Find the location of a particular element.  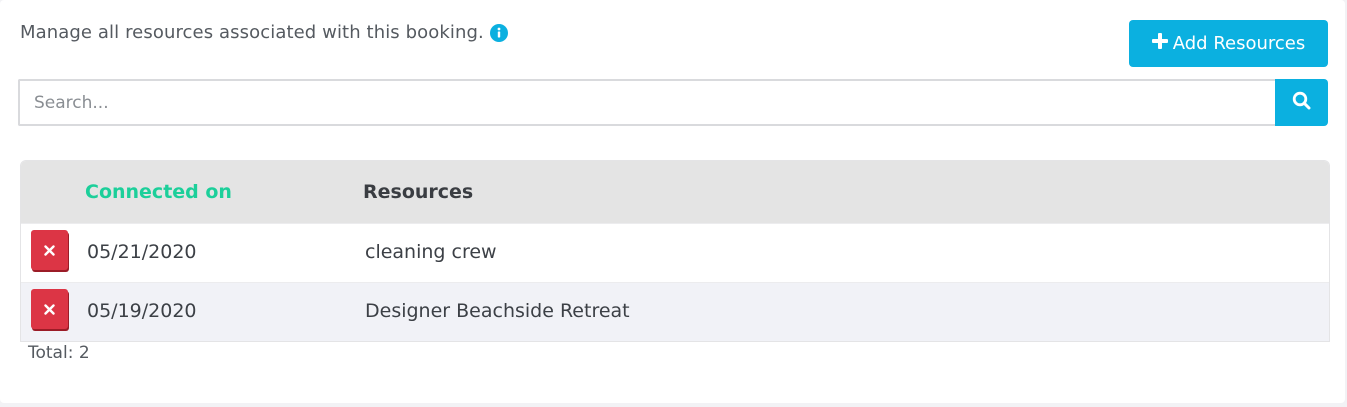

resource-cell: Designer Beachside Retreat is located at coordinates (497, 311).